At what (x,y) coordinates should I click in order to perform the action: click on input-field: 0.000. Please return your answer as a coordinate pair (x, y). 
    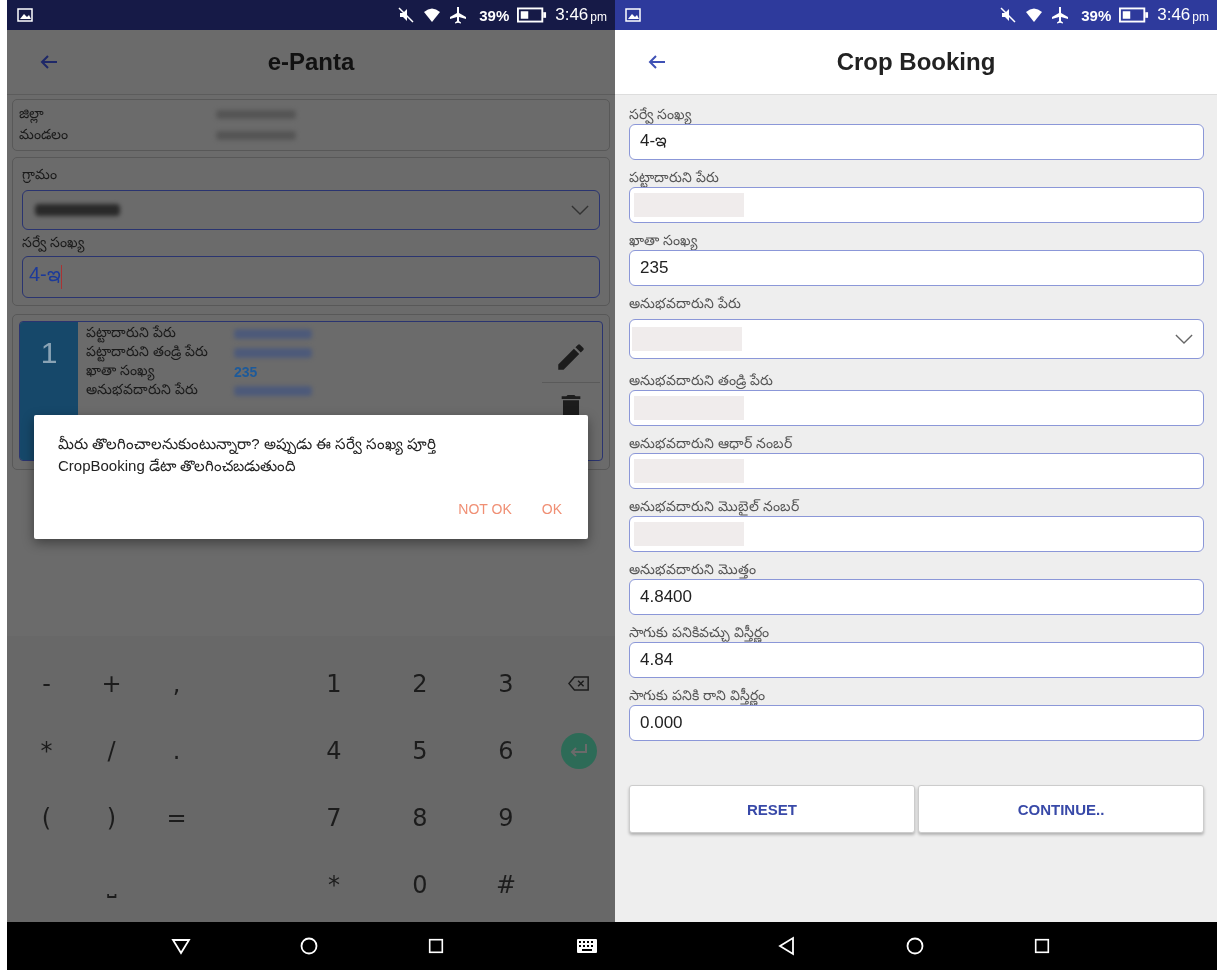
    Looking at the image, I should click on (916, 723).